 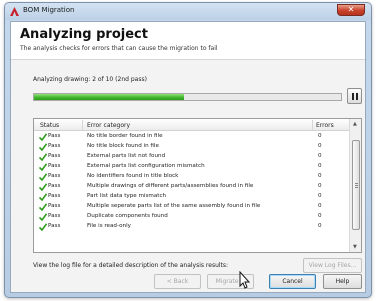 I want to click on category-cell: External parts list not found, so click(x=126, y=156).